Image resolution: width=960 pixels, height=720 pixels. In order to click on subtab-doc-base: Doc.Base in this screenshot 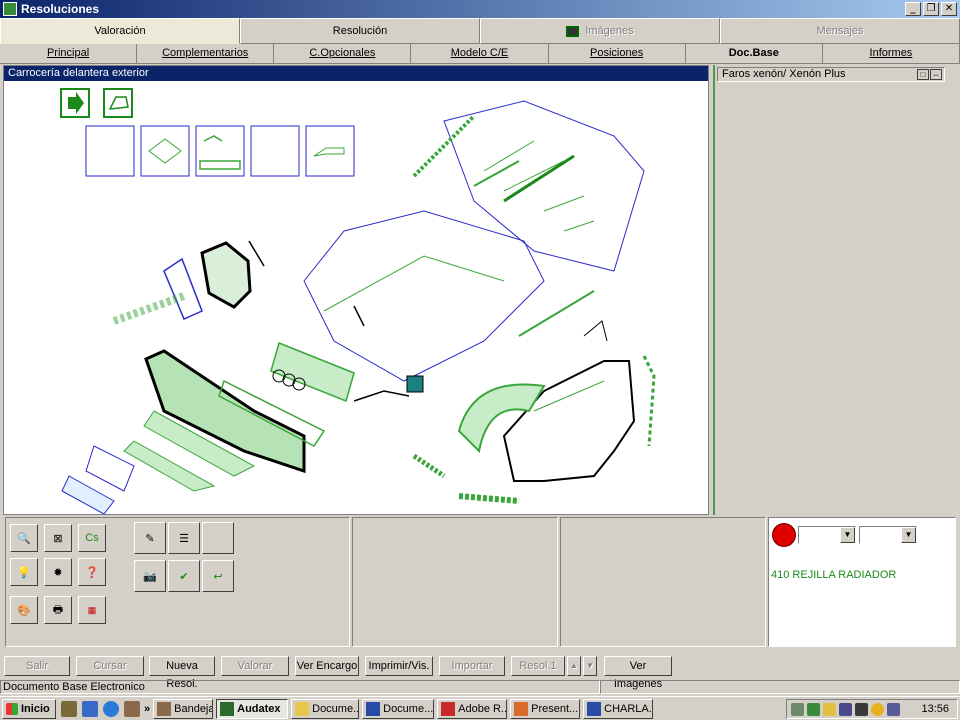, I will do `click(754, 53)`.